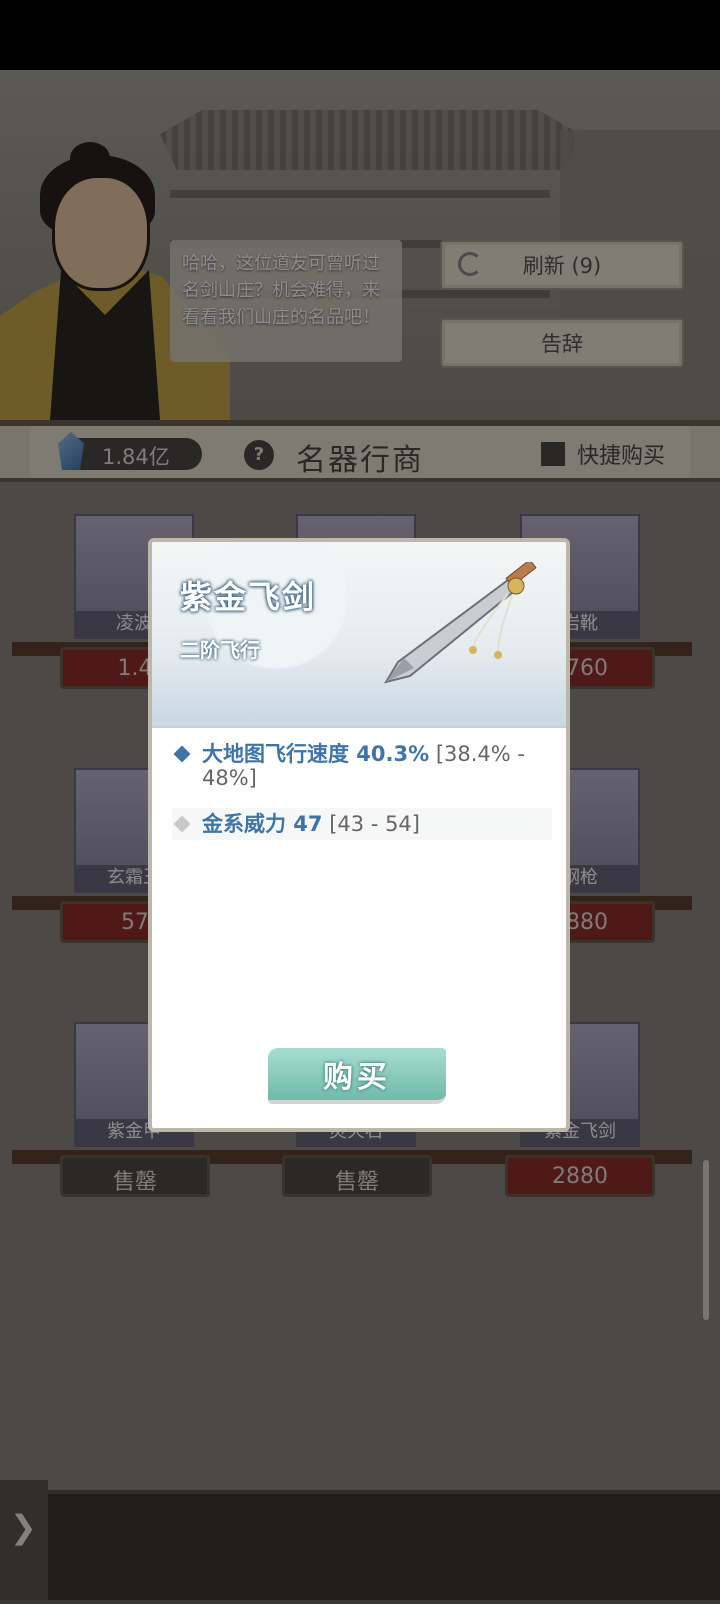  What do you see at coordinates (262, 824) in the screenshot?
I see `stat-value: 金系威力 47` at bounding box center [262, 824].